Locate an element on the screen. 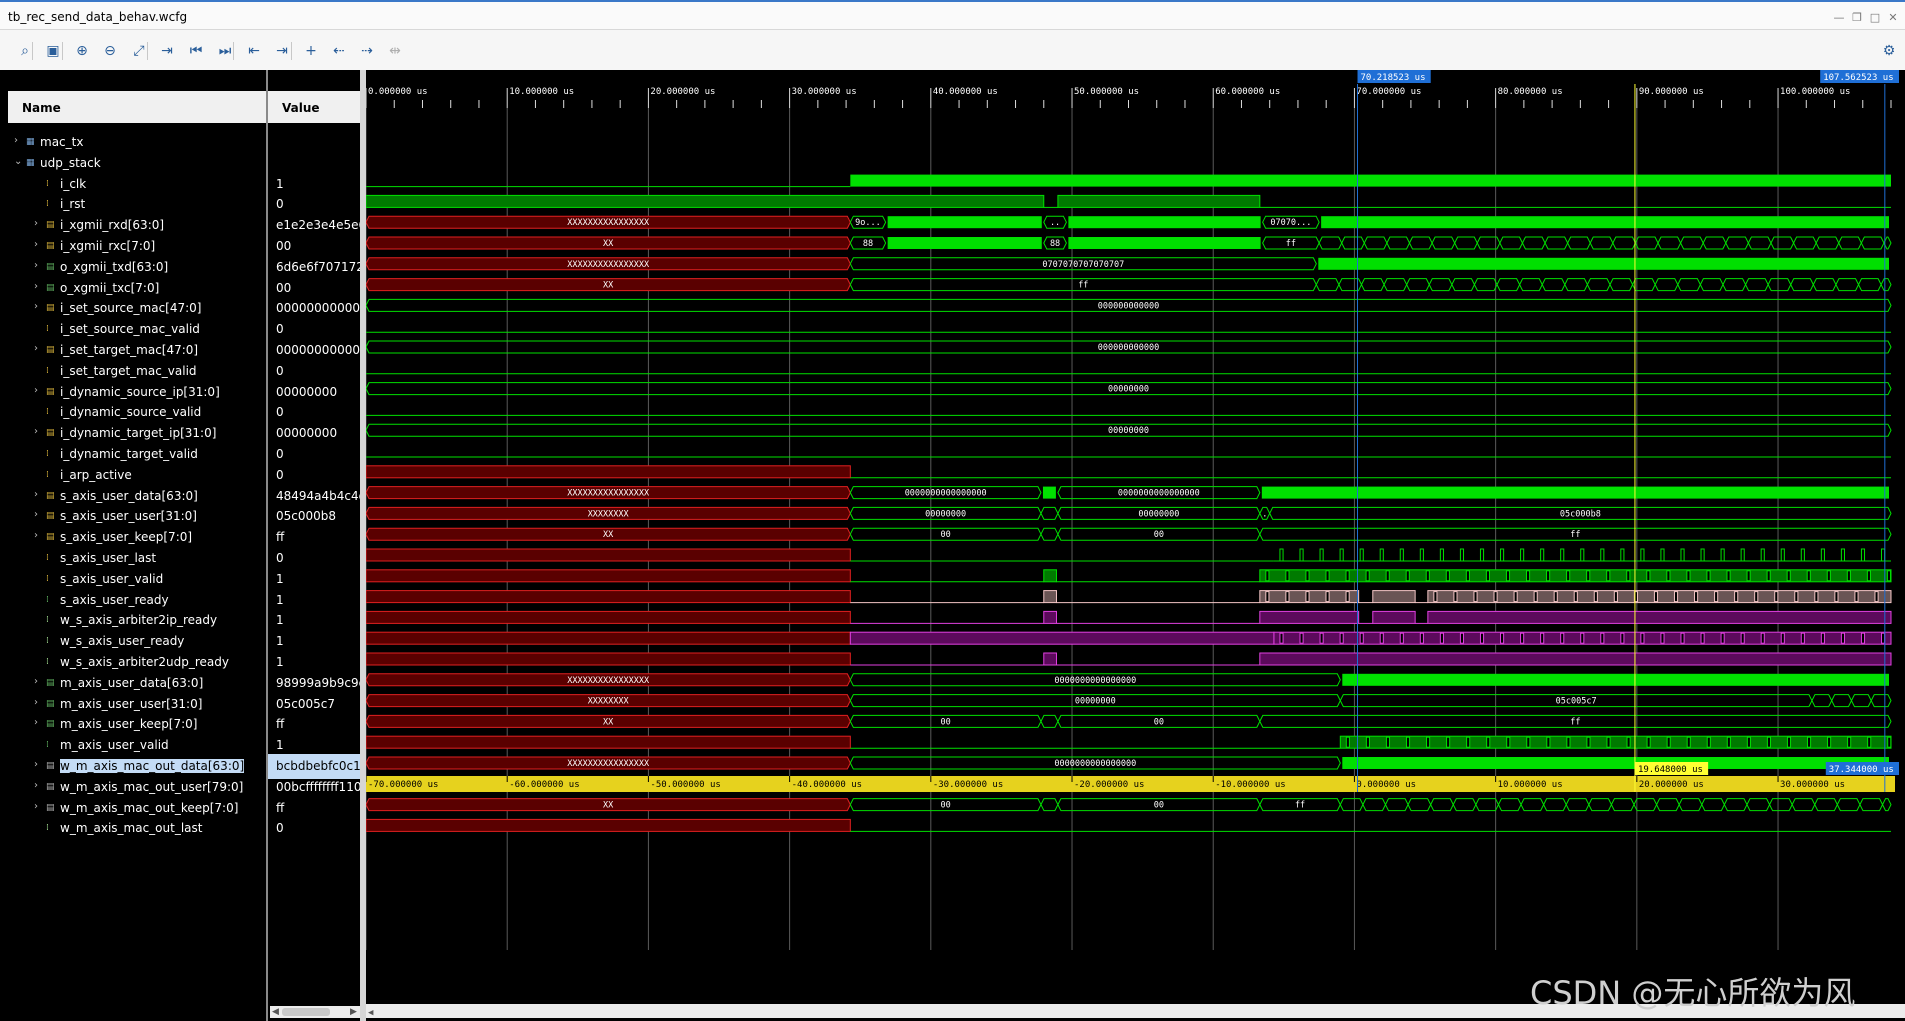 The height and width of the screenshot is (1021, 1905). close-icon: ✕ is located at coordinates (1893, 17).